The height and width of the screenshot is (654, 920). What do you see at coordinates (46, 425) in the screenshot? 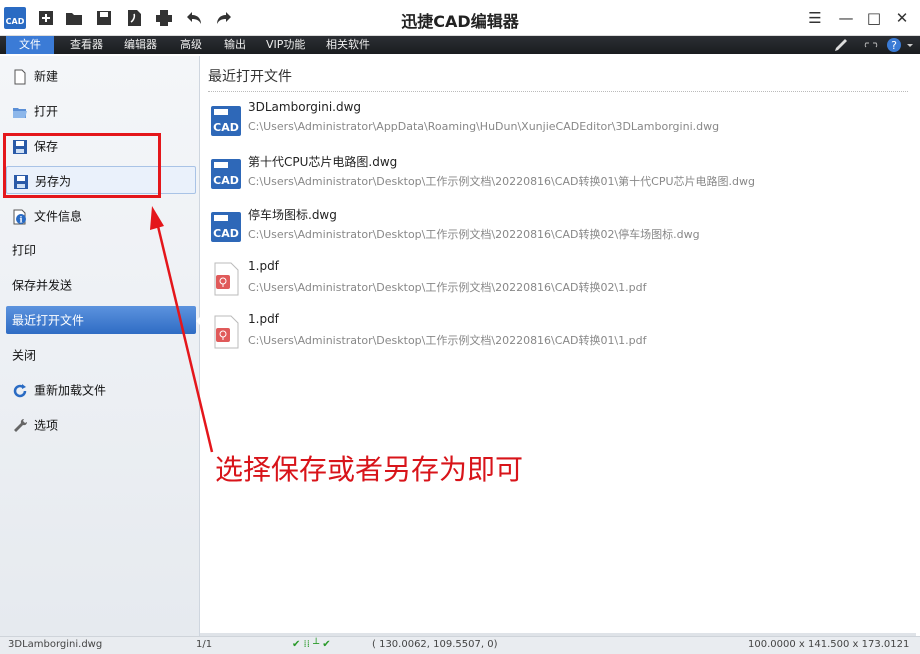
I see `nav-options-label: 选项` at bounding box center [46, 425].